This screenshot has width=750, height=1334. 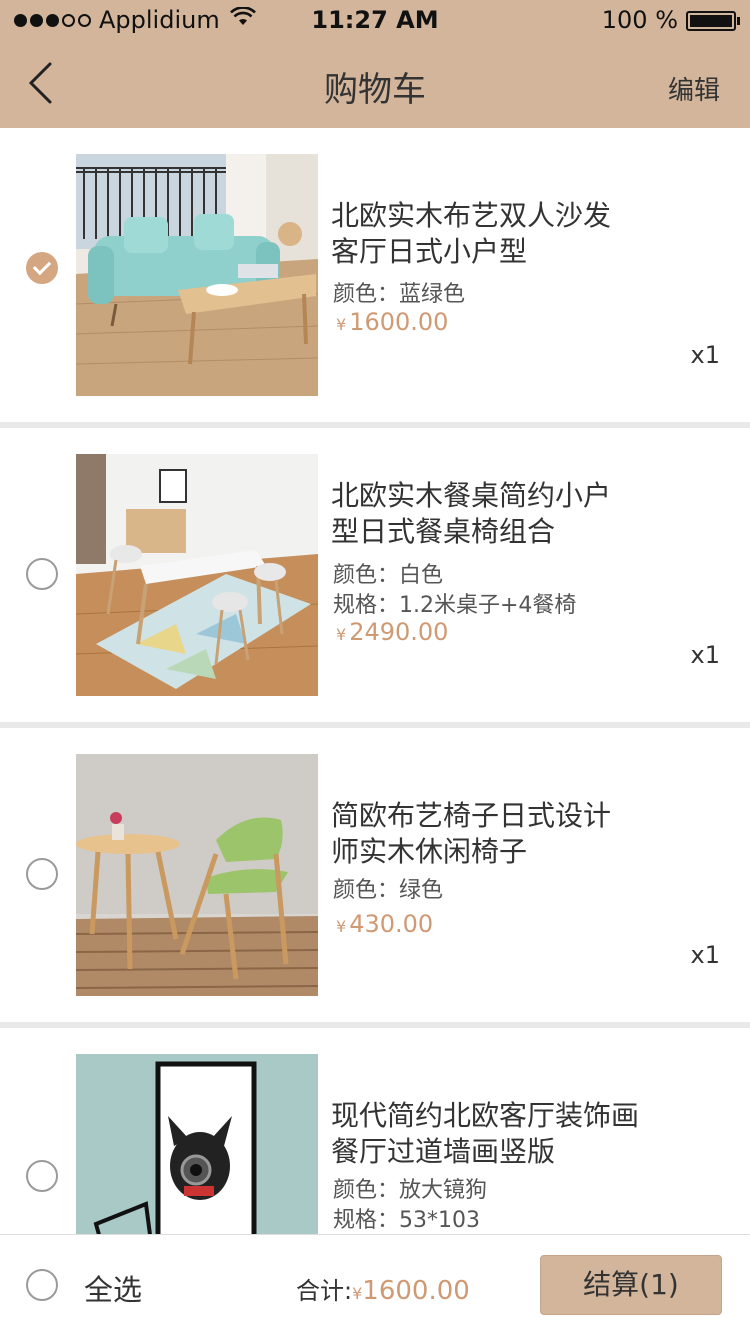 What do you see at coordinates (42, 1285) in the screenshot?
I see `select-all-checkbox` at bounding box center [42, 1285].